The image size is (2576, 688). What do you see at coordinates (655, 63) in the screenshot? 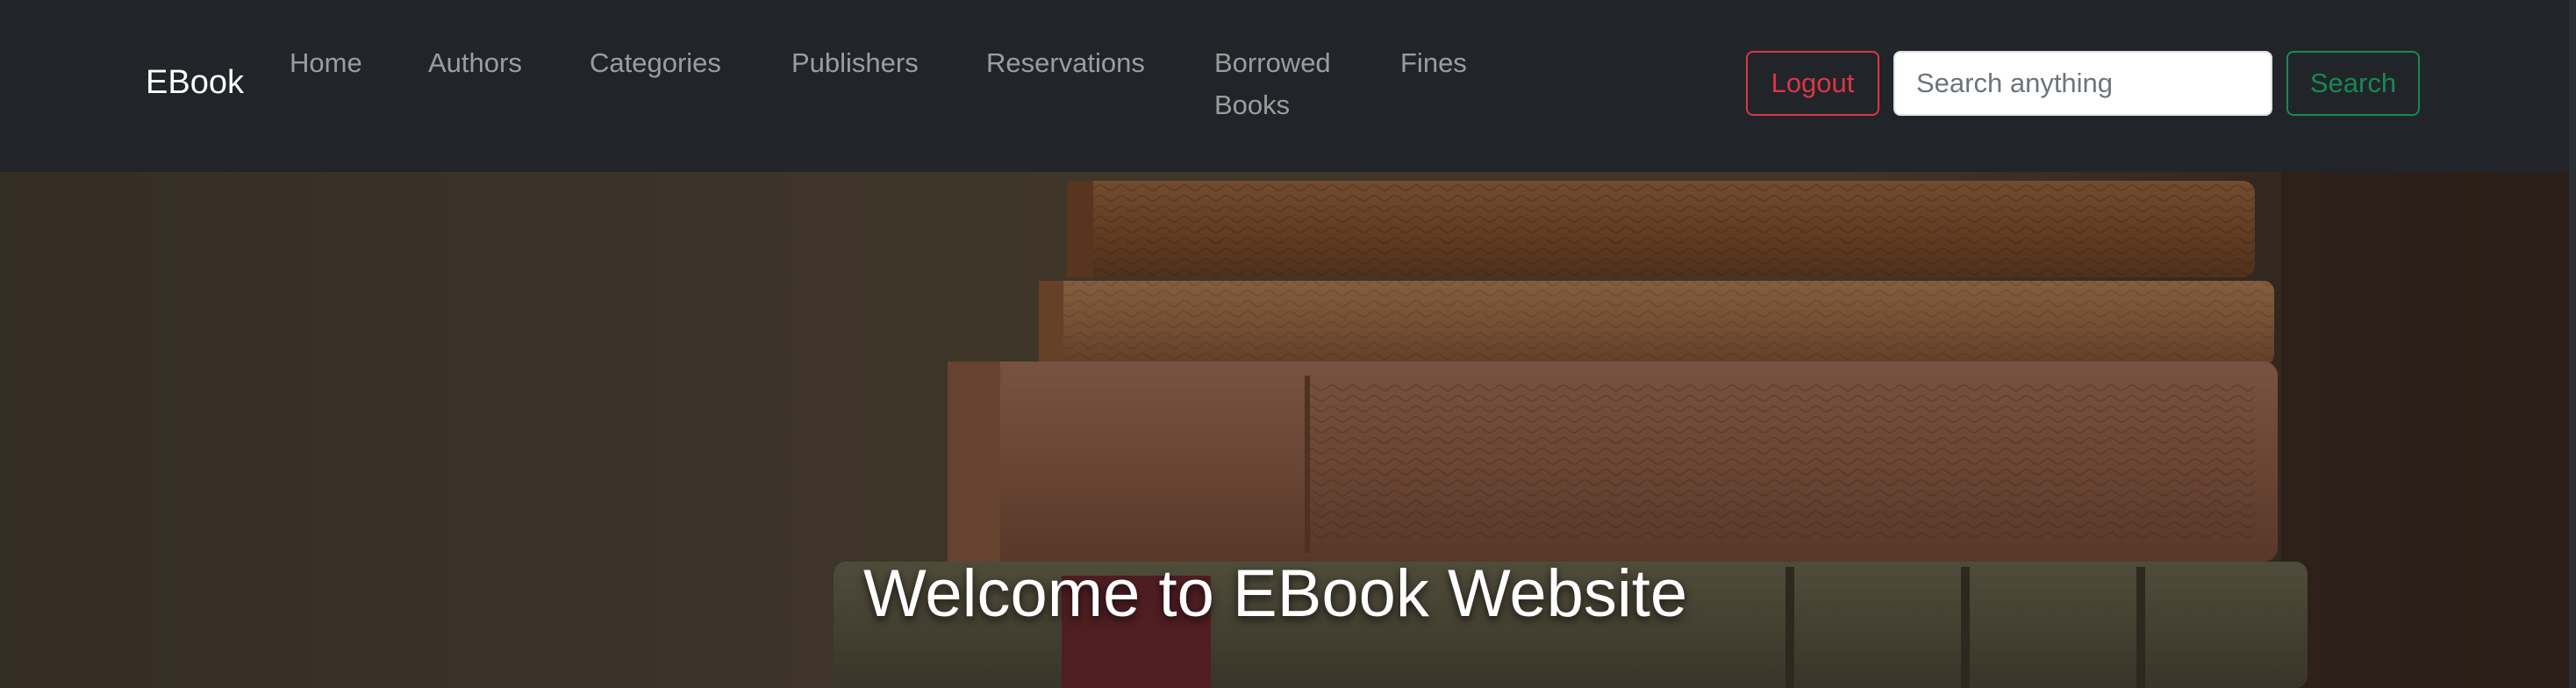
I see `nav-link-categories: Categories` at bounding box center [655, 63].